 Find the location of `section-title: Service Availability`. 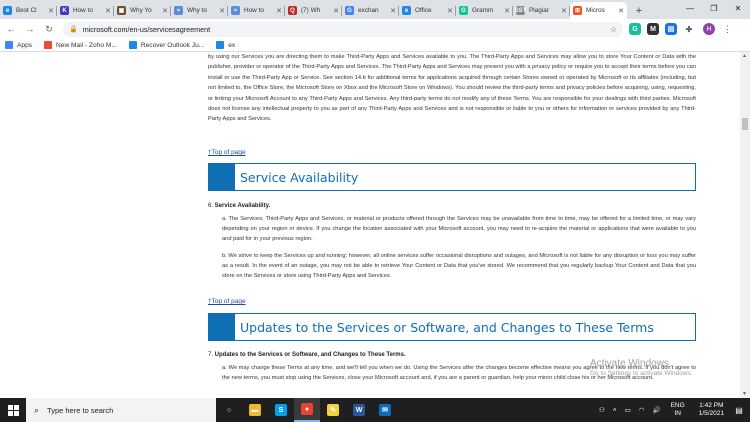

section-title: Service Availability is located at coordinates (299, 177).